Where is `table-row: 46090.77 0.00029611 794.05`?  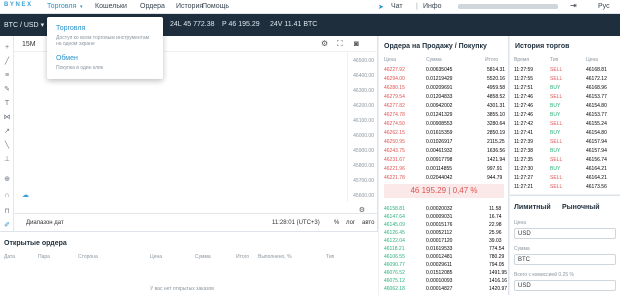 table-row: 46090.77 0.00029611 794.05 is located at coordinates (444, 265).